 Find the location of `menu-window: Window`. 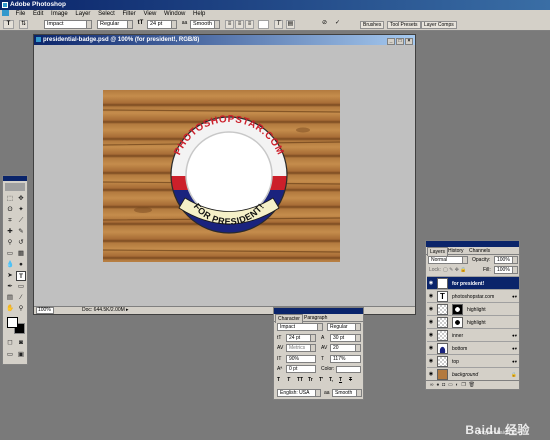

menu-window: Window is located at coordinates (174, 14).